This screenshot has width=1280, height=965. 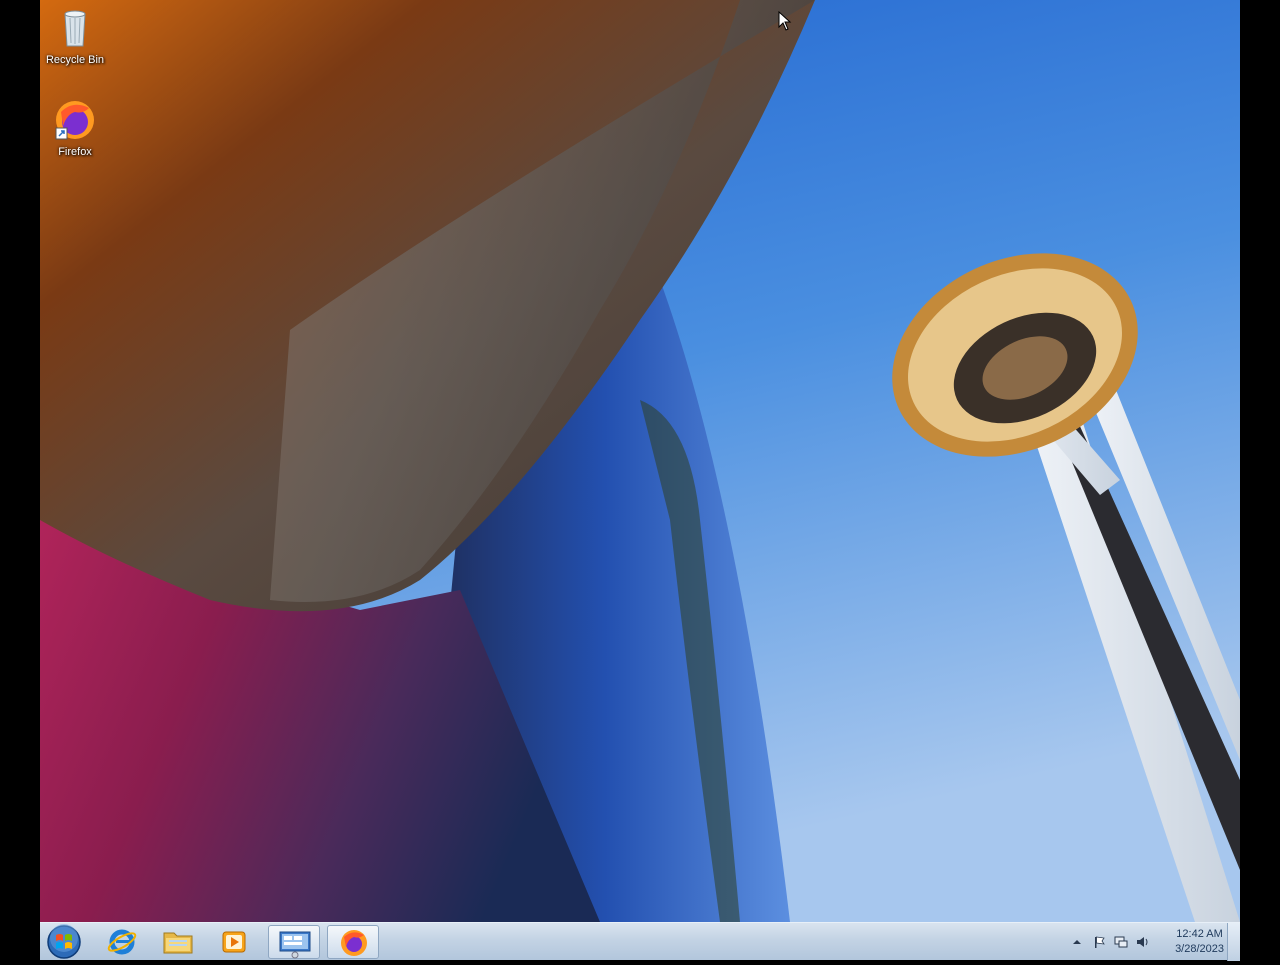 I want to click on desktop-icon-recycle-bin: Recycle Bin, so click(x=75, y=36).